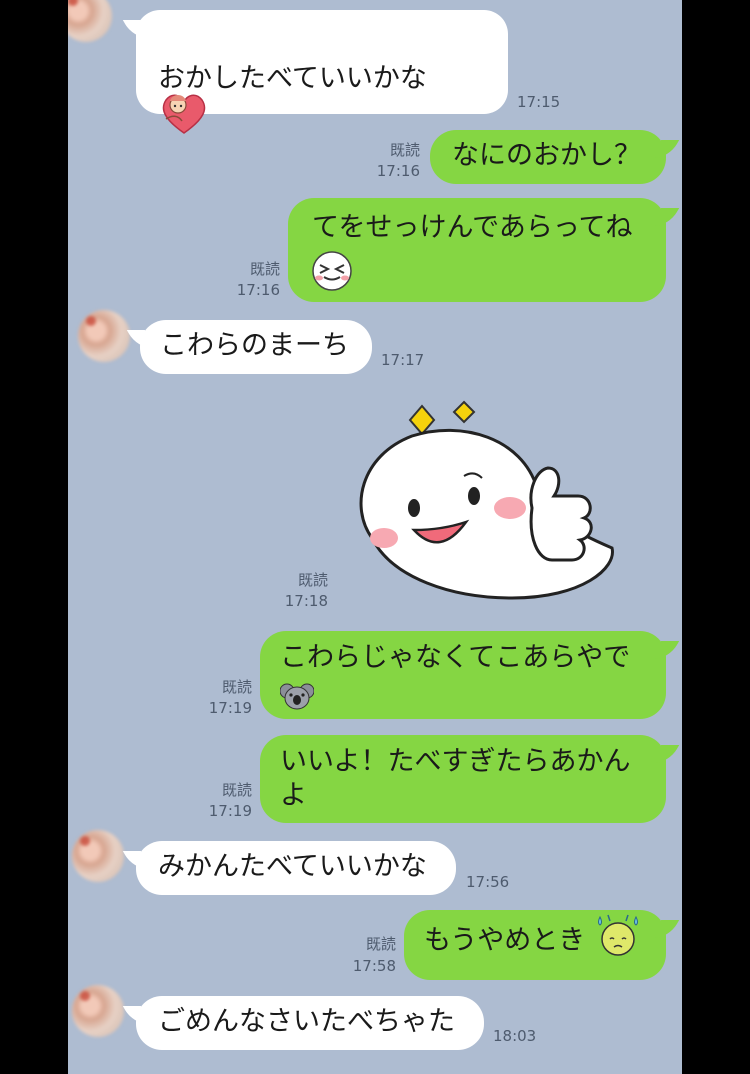 The image size is (750, 1074). I want to click on message-bubble: みかんたべていいかな, so click(296, 868).